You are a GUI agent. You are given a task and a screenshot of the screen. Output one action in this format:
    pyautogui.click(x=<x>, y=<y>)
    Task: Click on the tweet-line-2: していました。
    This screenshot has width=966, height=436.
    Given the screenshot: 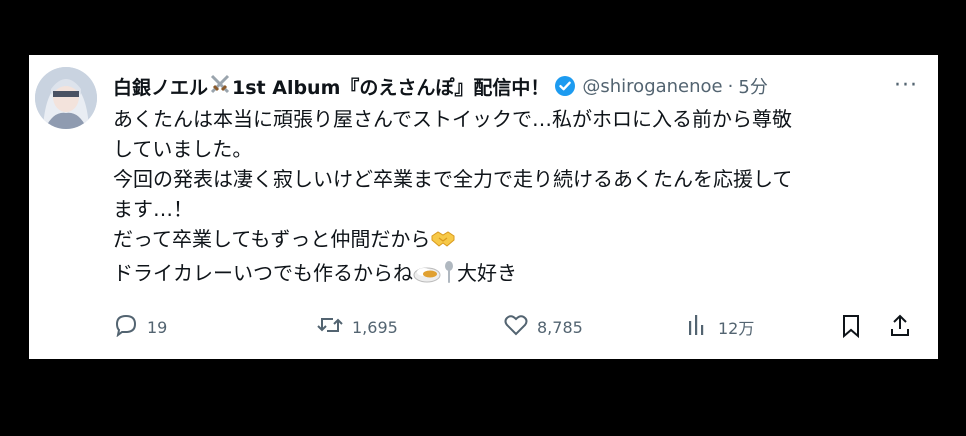 What is the action you would take?
    pyautogui.click(x=183, y=149)
    